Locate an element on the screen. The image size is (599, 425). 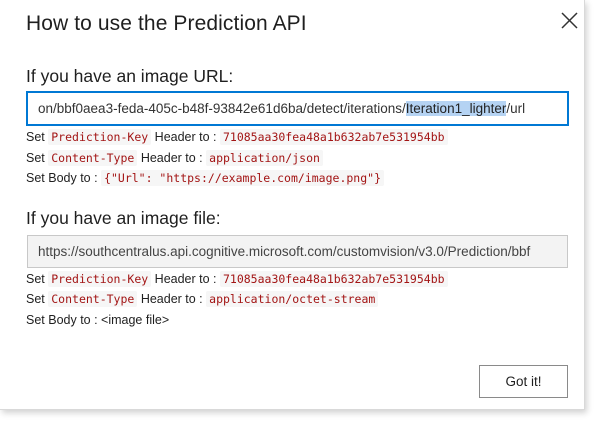
url-selected-text: Iteration1_lighter is located at coordinates (456, 108).